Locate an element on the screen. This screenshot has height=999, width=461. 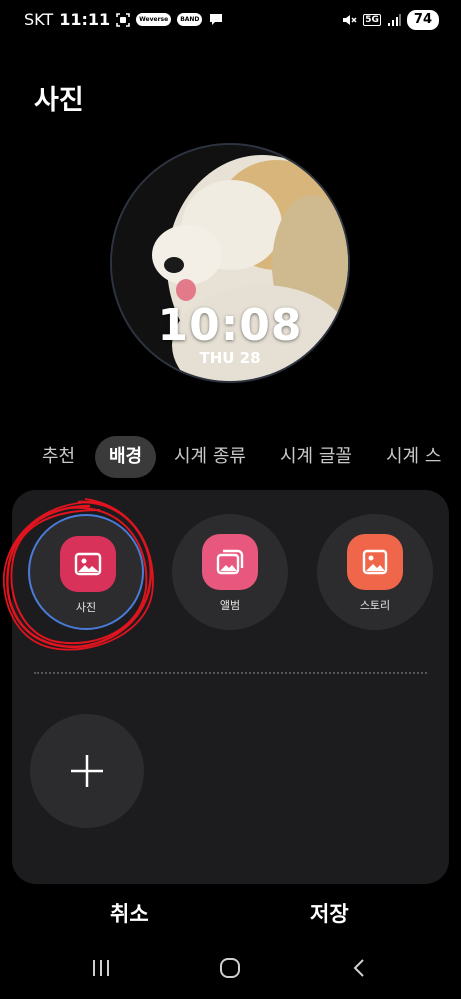
album-icon is located at coordinates (230, 562).